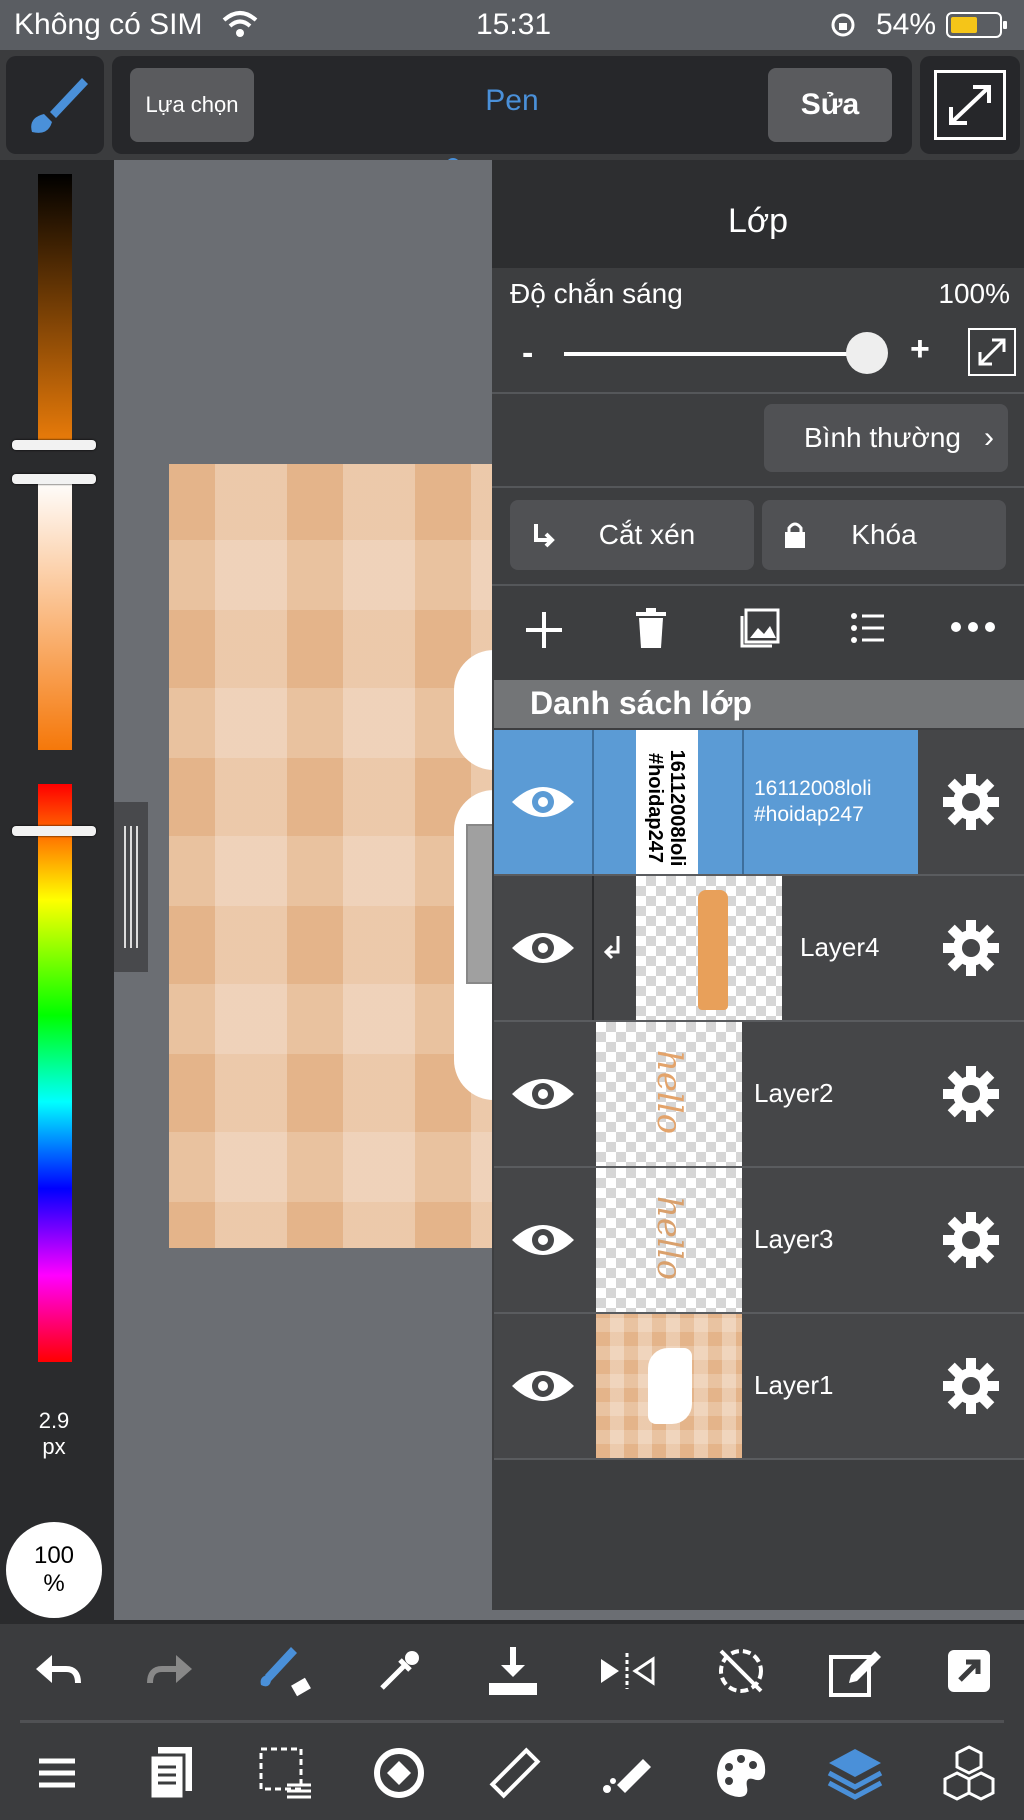 Image resolution: width=1024 pixels, height=1820 pixels. What do you see at coordinates (969, 1671) in the screenshot?
I see `share-button` at bounding box center [969, 1671].